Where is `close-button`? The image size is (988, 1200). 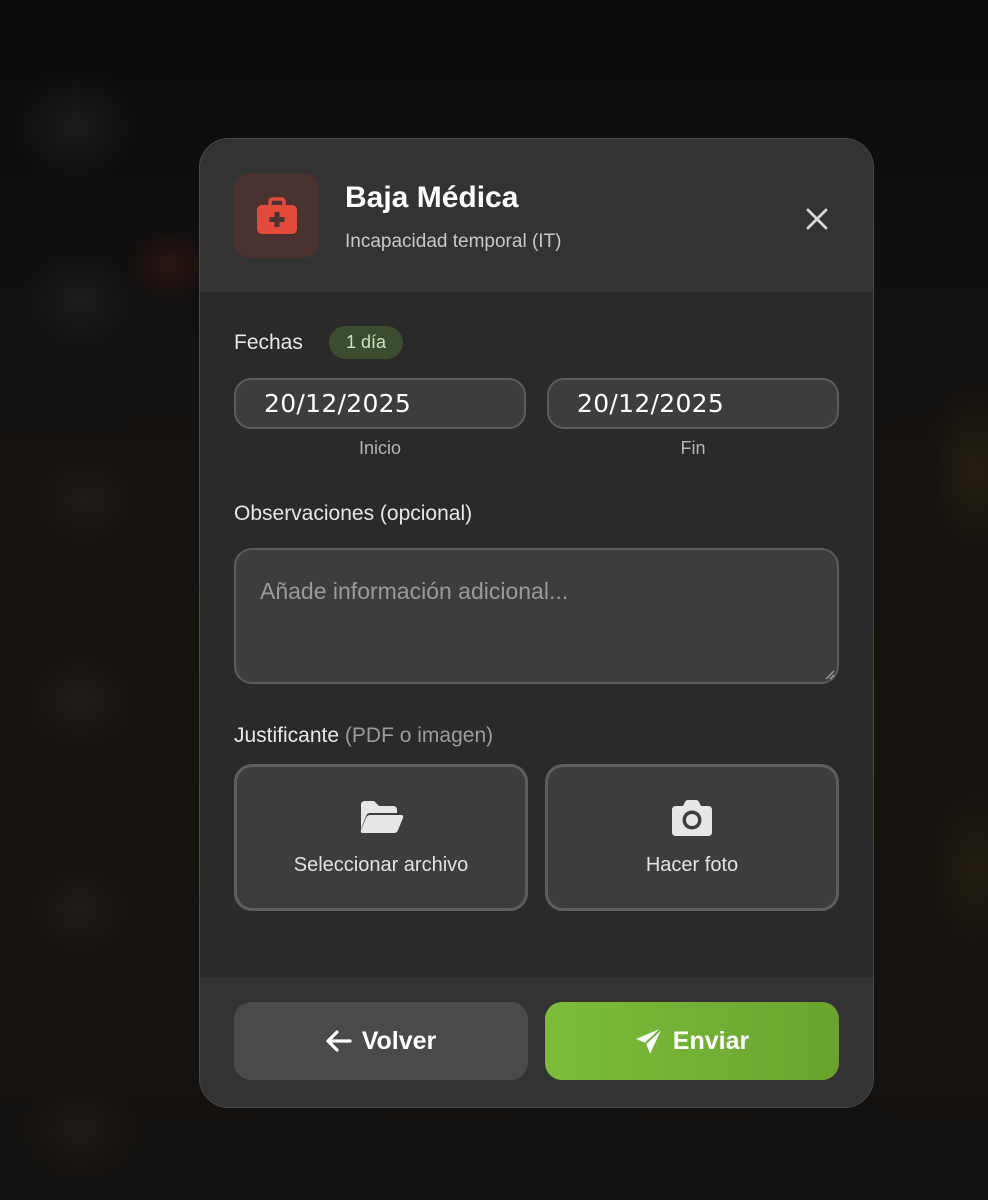
close-button is located at coordinates (817, 219).